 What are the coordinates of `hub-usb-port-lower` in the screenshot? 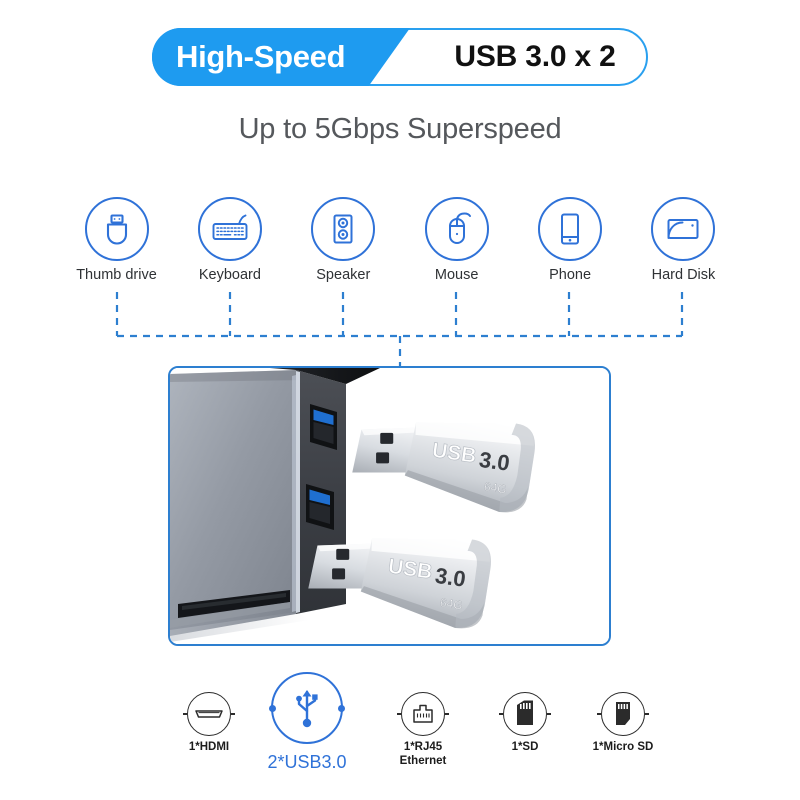 It's located at (320, 507).